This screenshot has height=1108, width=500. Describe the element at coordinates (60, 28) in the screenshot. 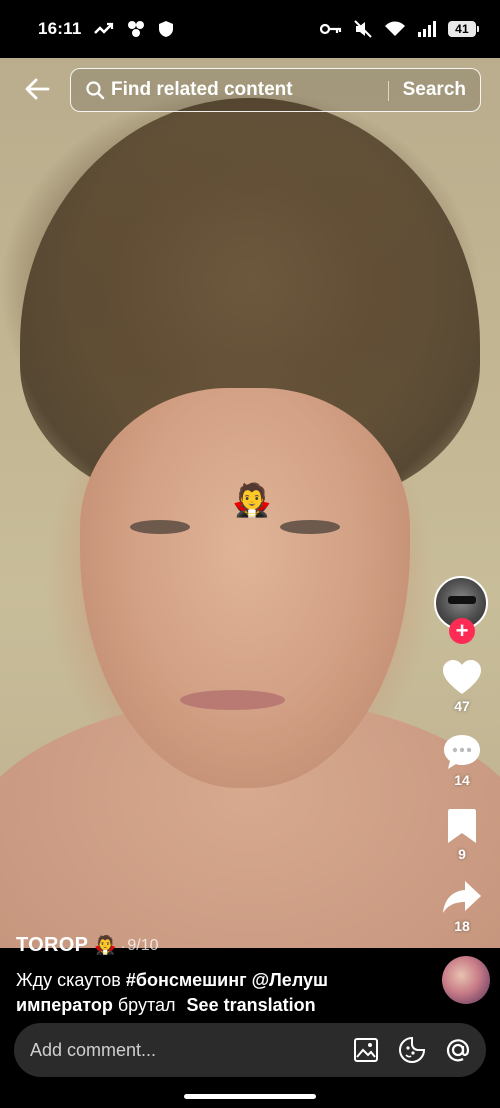

I see `status-time: 16:11` at that location.